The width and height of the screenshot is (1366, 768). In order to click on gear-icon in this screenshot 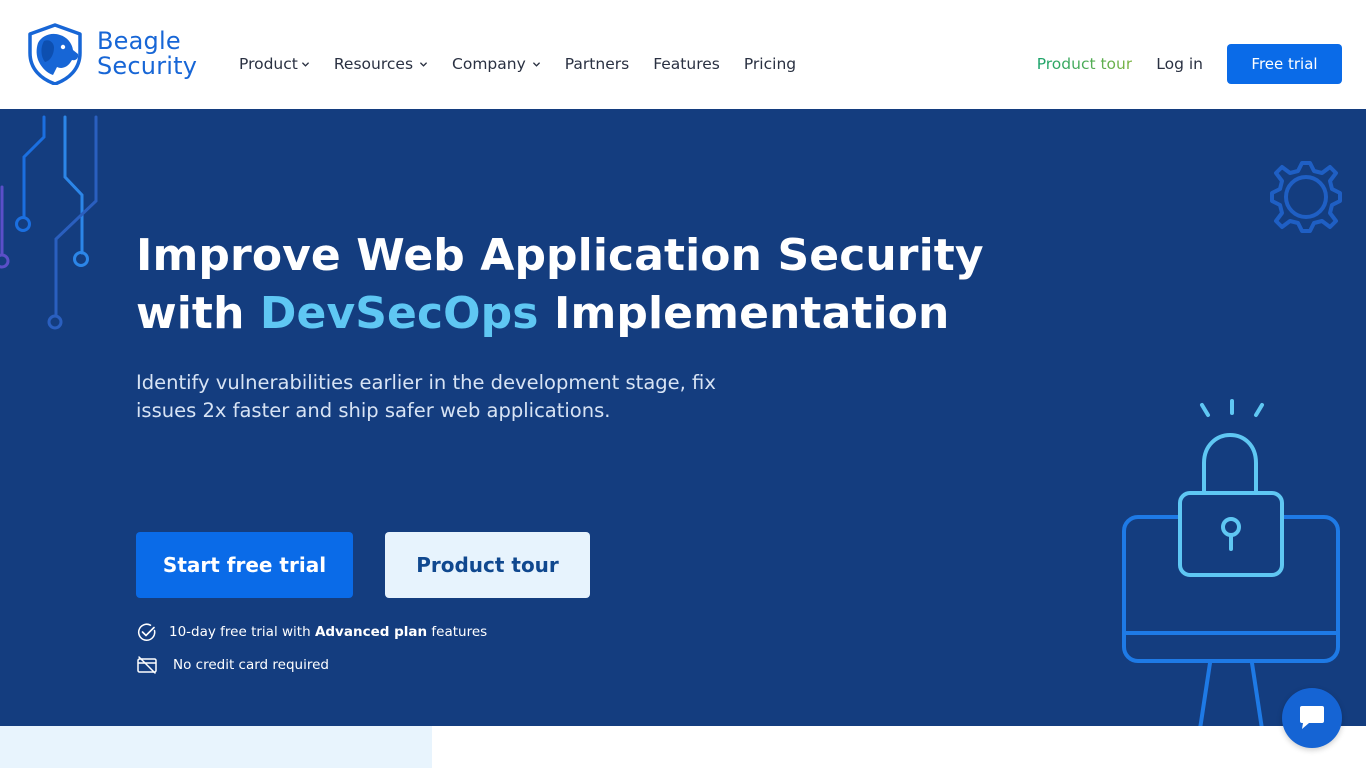, I will do `click(1306, 197)`.